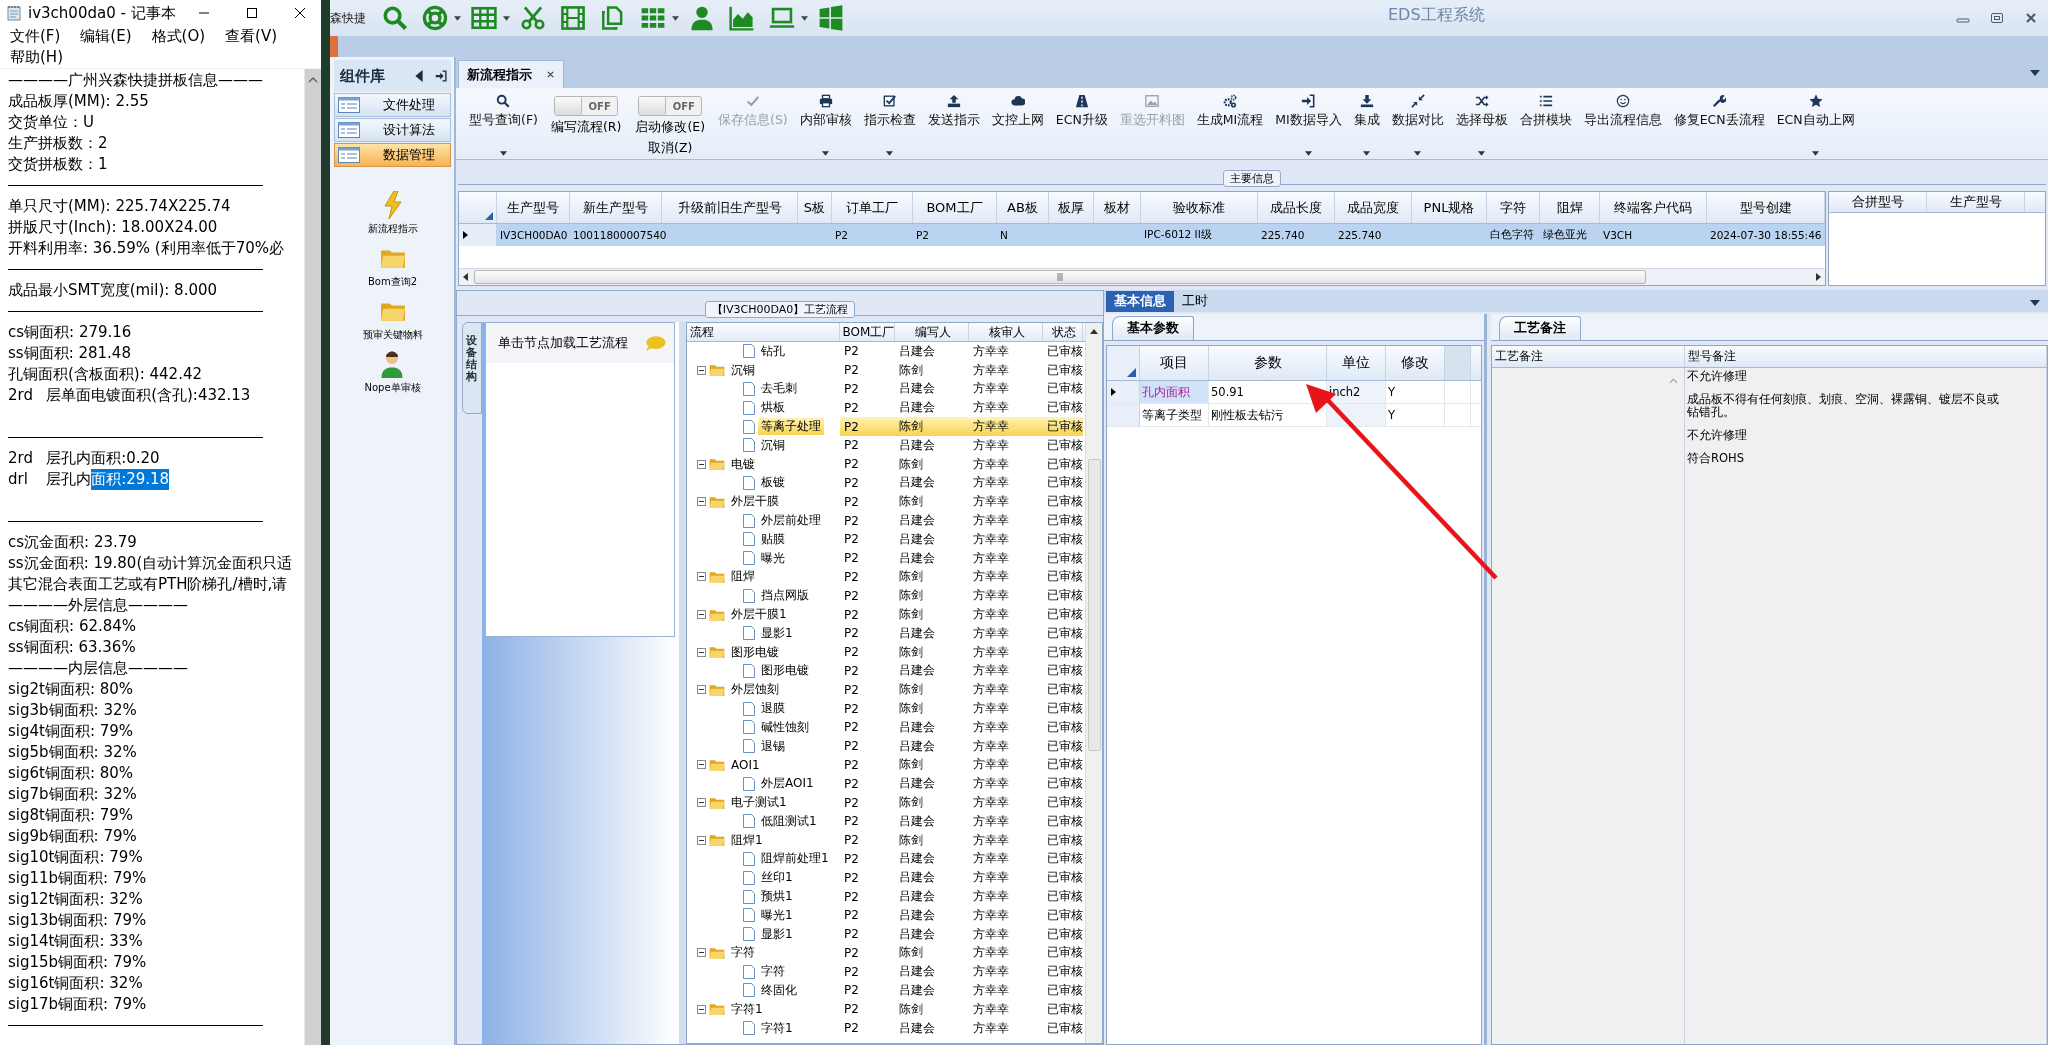 This screenshot has height=1045, width=2048. Describe the element at coordinates (1174, 363) in the screenshot. I see `column-header: 项目` at that location.